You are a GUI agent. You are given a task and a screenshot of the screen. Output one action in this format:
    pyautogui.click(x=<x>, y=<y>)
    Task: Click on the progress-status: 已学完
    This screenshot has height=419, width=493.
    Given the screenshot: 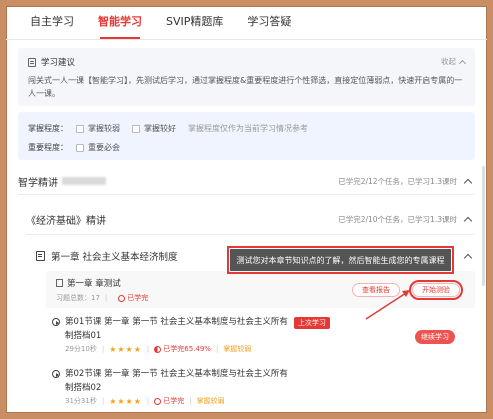 What is the action you would take?
    pyautogui.click(x=169, y=401)
    